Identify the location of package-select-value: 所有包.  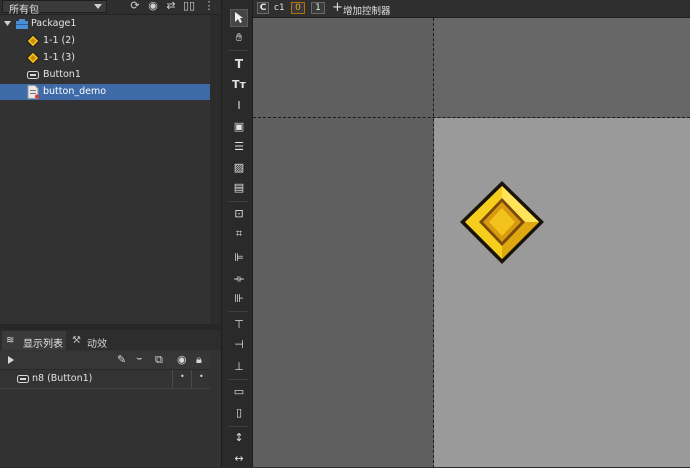
(24, 10).